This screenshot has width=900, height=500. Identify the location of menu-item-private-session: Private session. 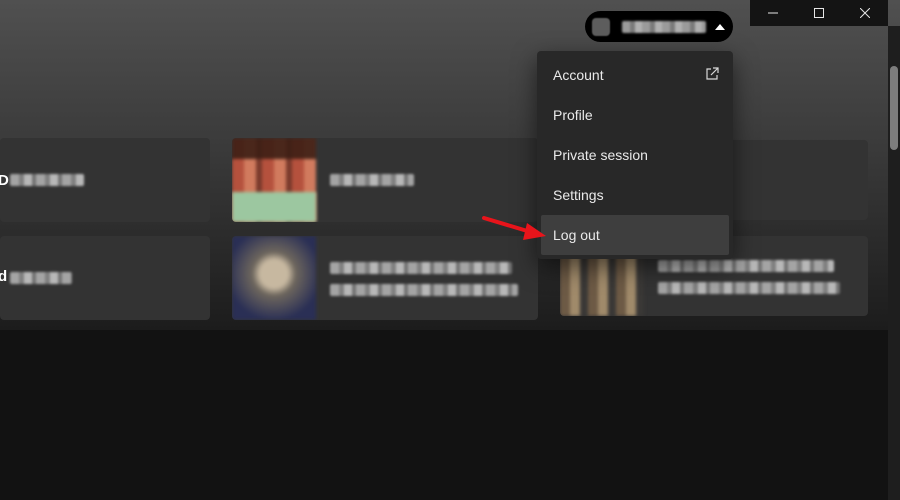
(635, 155).